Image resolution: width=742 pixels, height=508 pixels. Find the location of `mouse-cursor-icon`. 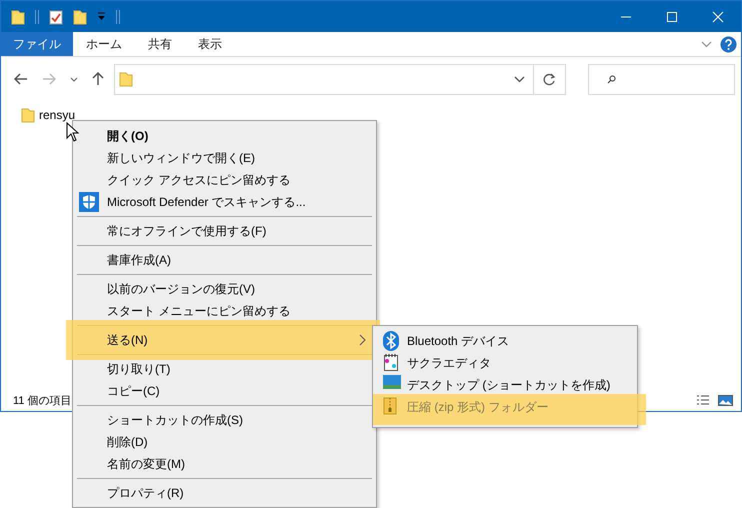

mouse-cursor-icon is located at coordinates (73, 132).